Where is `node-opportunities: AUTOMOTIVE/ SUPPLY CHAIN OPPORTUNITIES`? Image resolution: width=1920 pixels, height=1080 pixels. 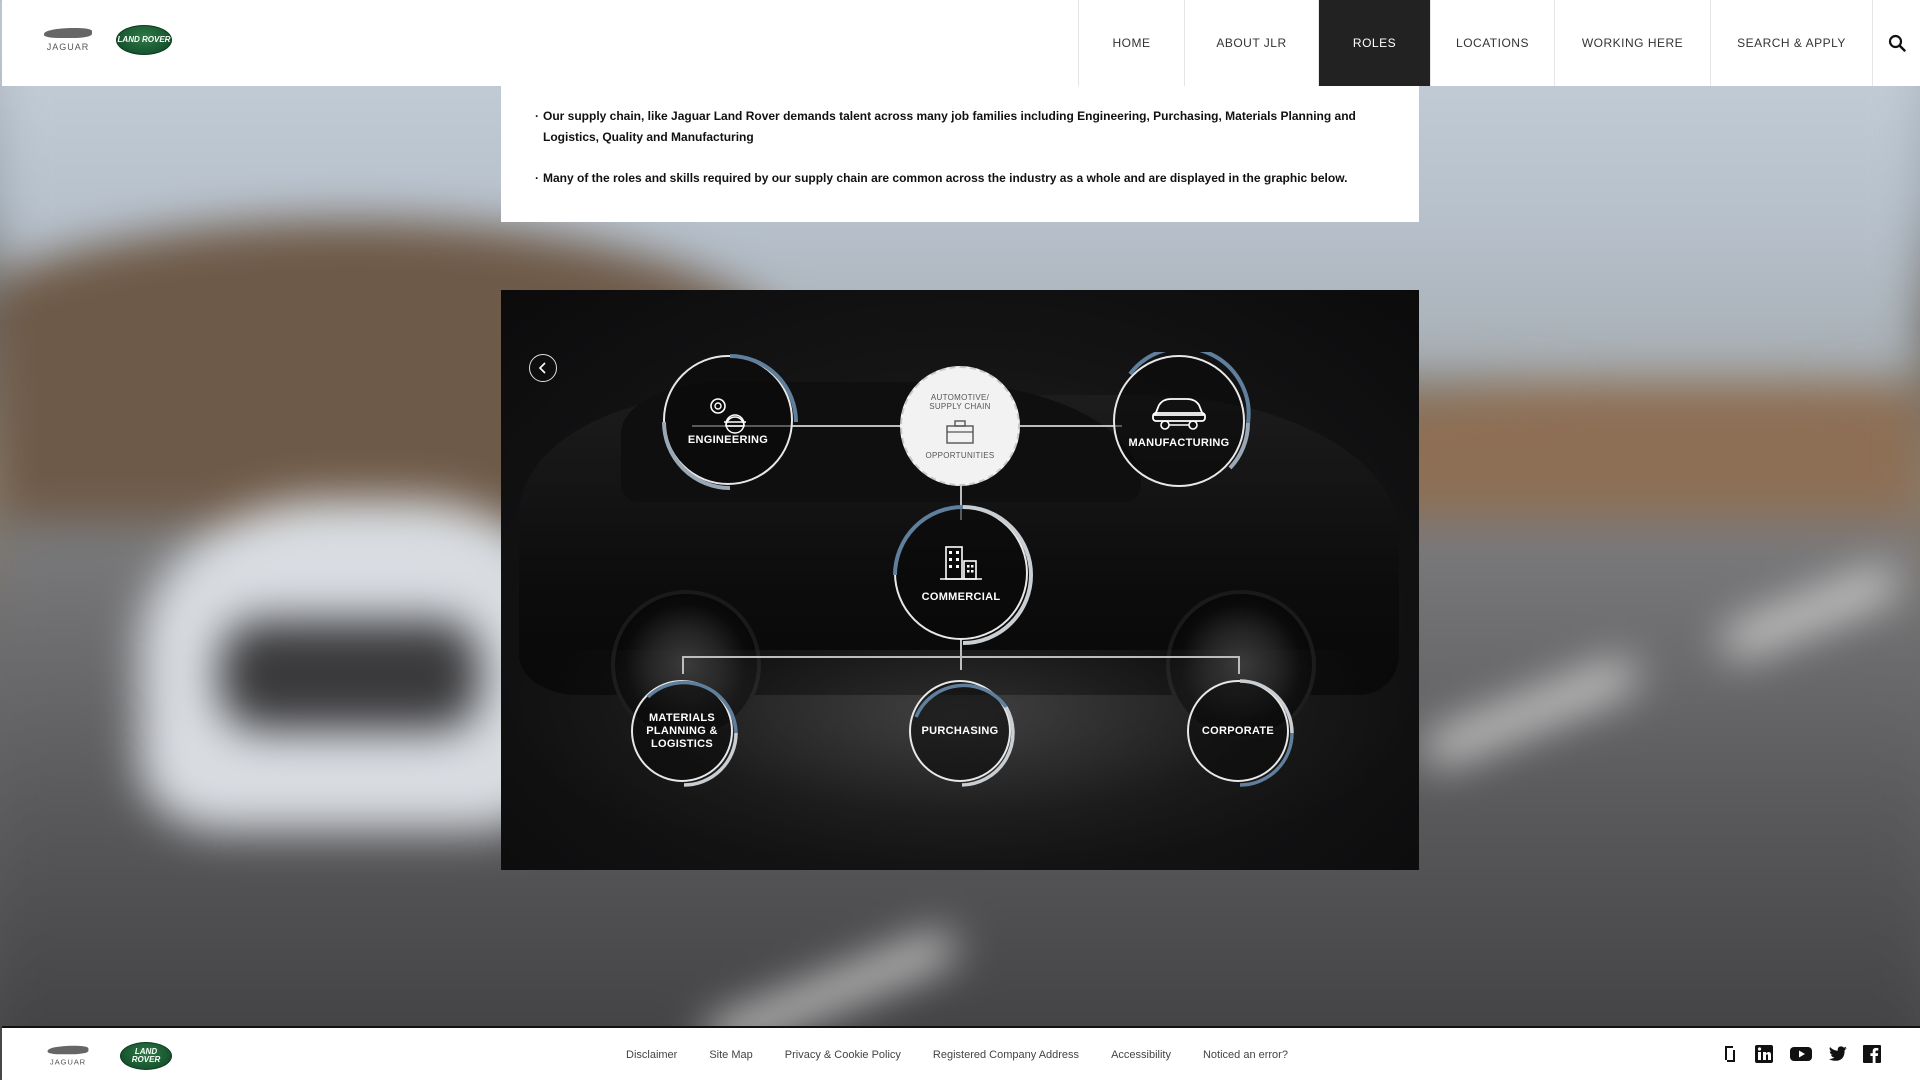 node-opportunities: AUTOMOTIVE/ SUPPLY CHAIN OPPORTUNITIES is located at coordinates (960, 426).